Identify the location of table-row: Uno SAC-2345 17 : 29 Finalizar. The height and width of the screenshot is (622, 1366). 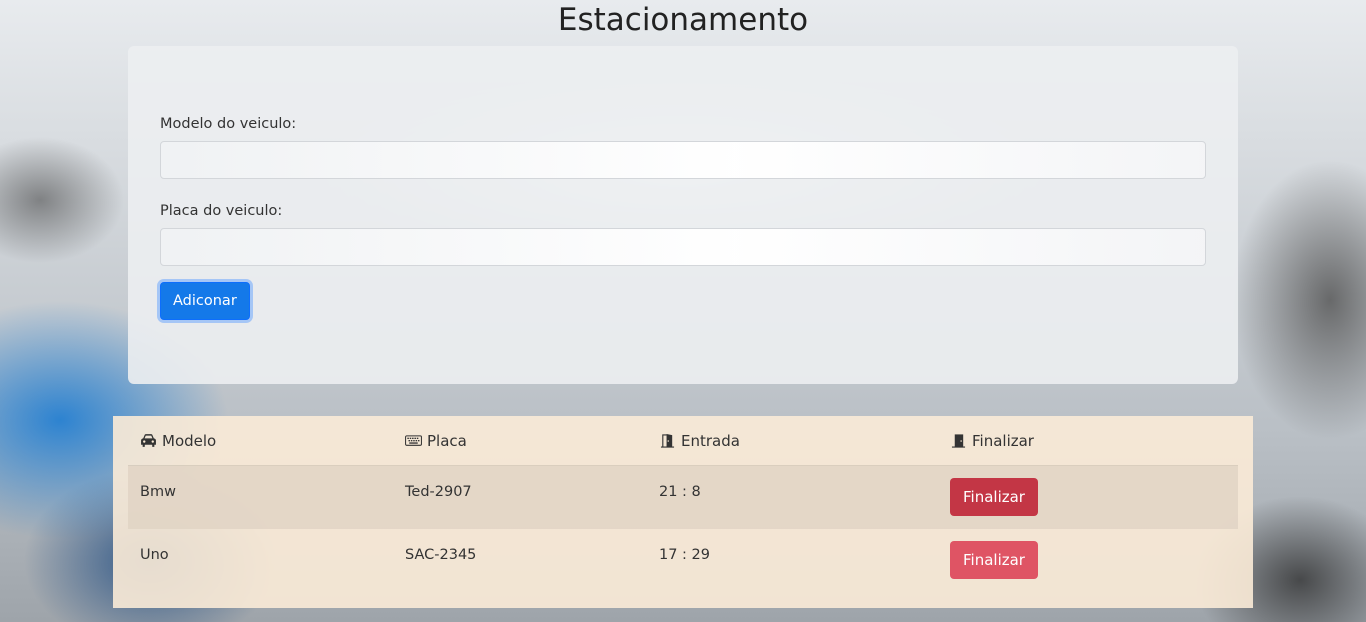
(683, 560).